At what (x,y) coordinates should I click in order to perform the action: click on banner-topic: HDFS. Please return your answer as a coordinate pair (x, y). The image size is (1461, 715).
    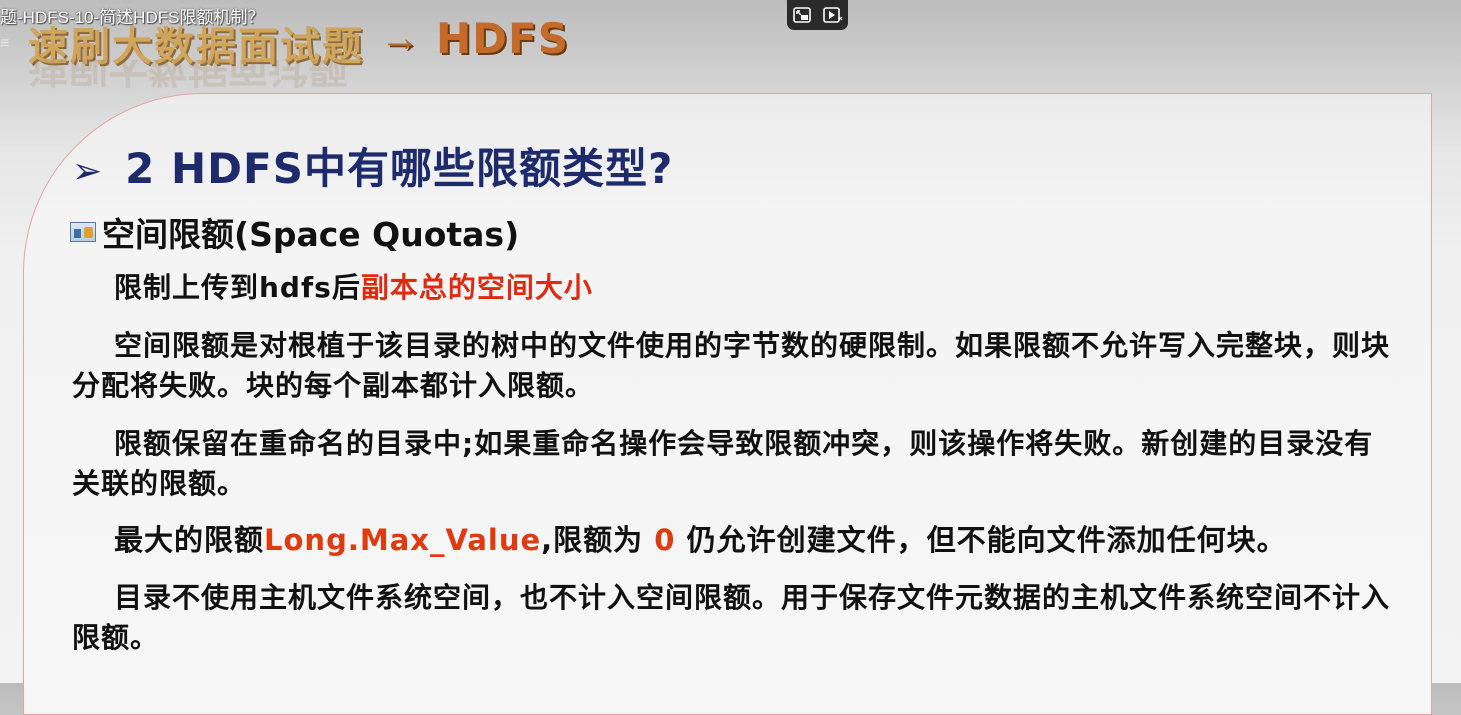
    Looking at the image, I should click on (502, 38).